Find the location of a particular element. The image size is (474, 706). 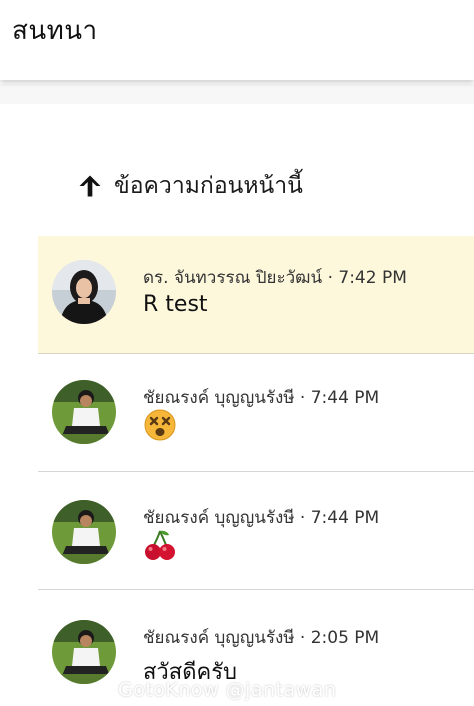

app-bar: สนทนา is located at coordinates (237, 40).